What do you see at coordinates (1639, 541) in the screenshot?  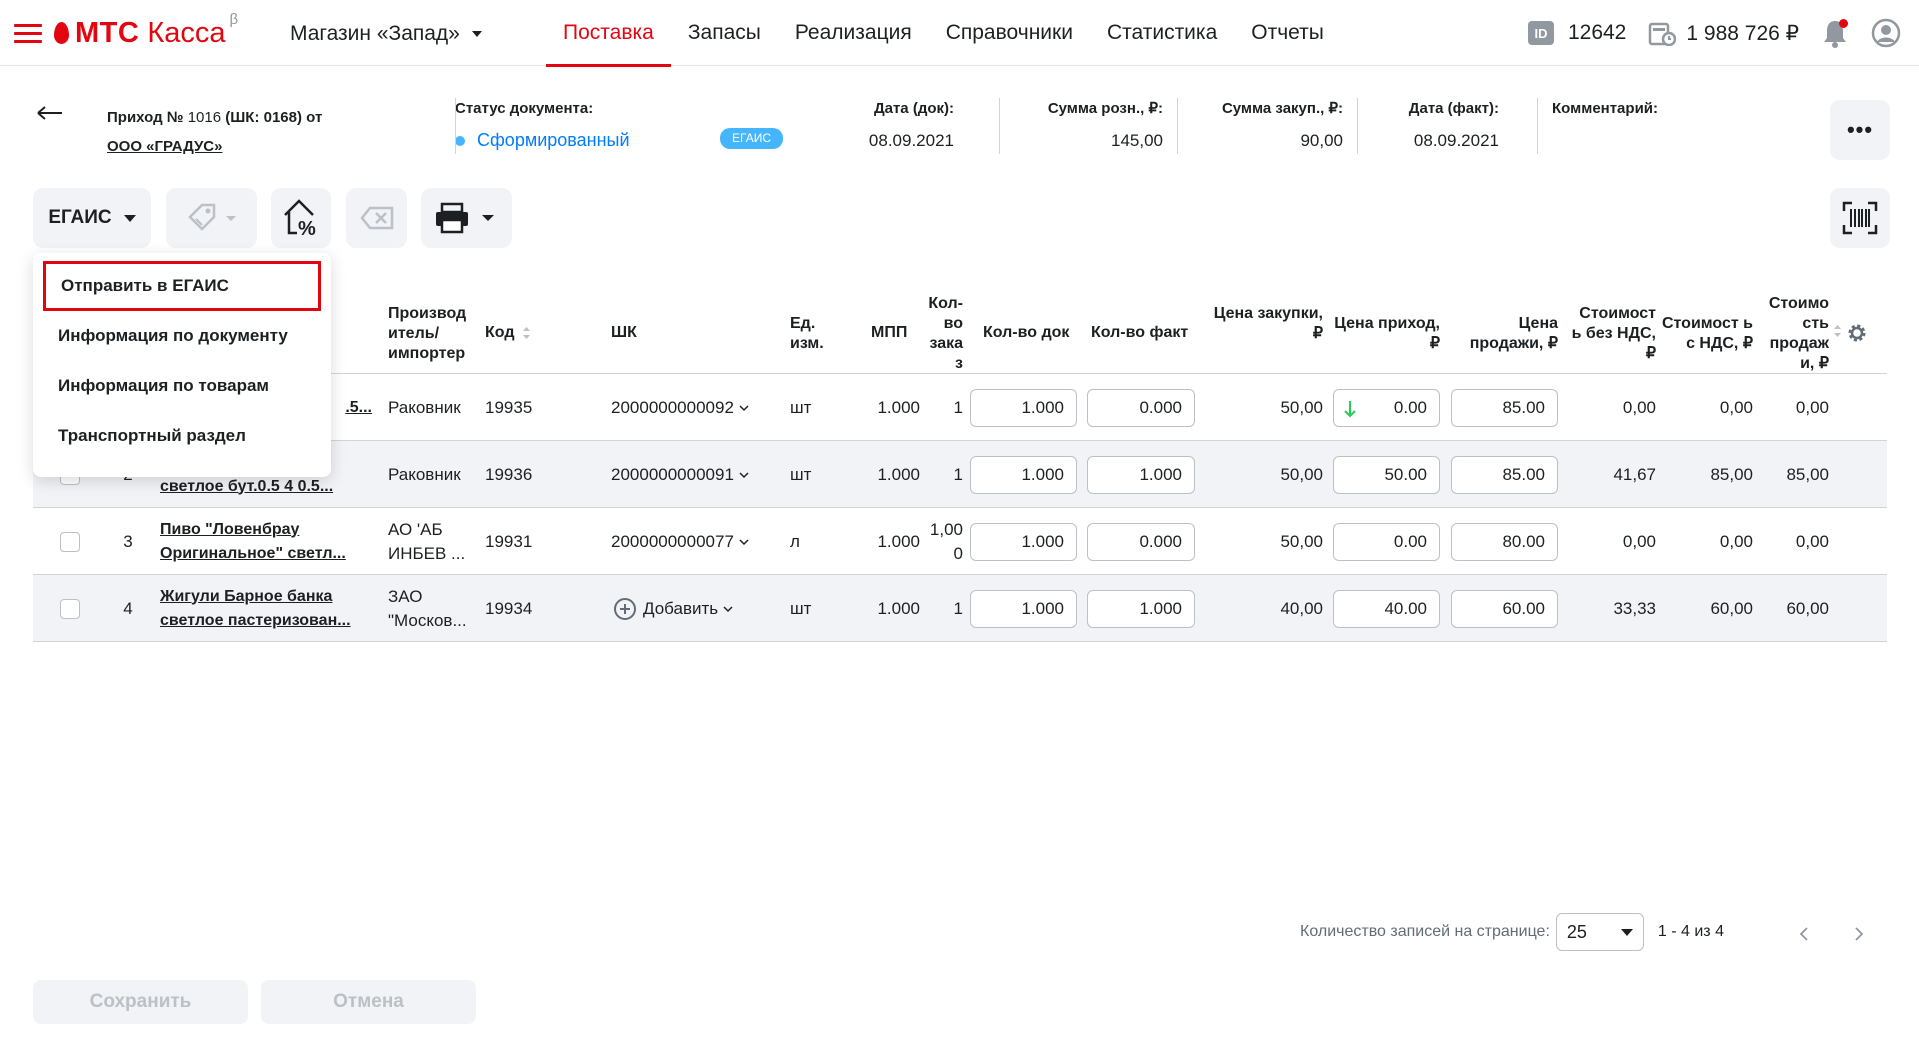 I see `cost-no-vat: 0,00` at bounding box center [1639, 541].